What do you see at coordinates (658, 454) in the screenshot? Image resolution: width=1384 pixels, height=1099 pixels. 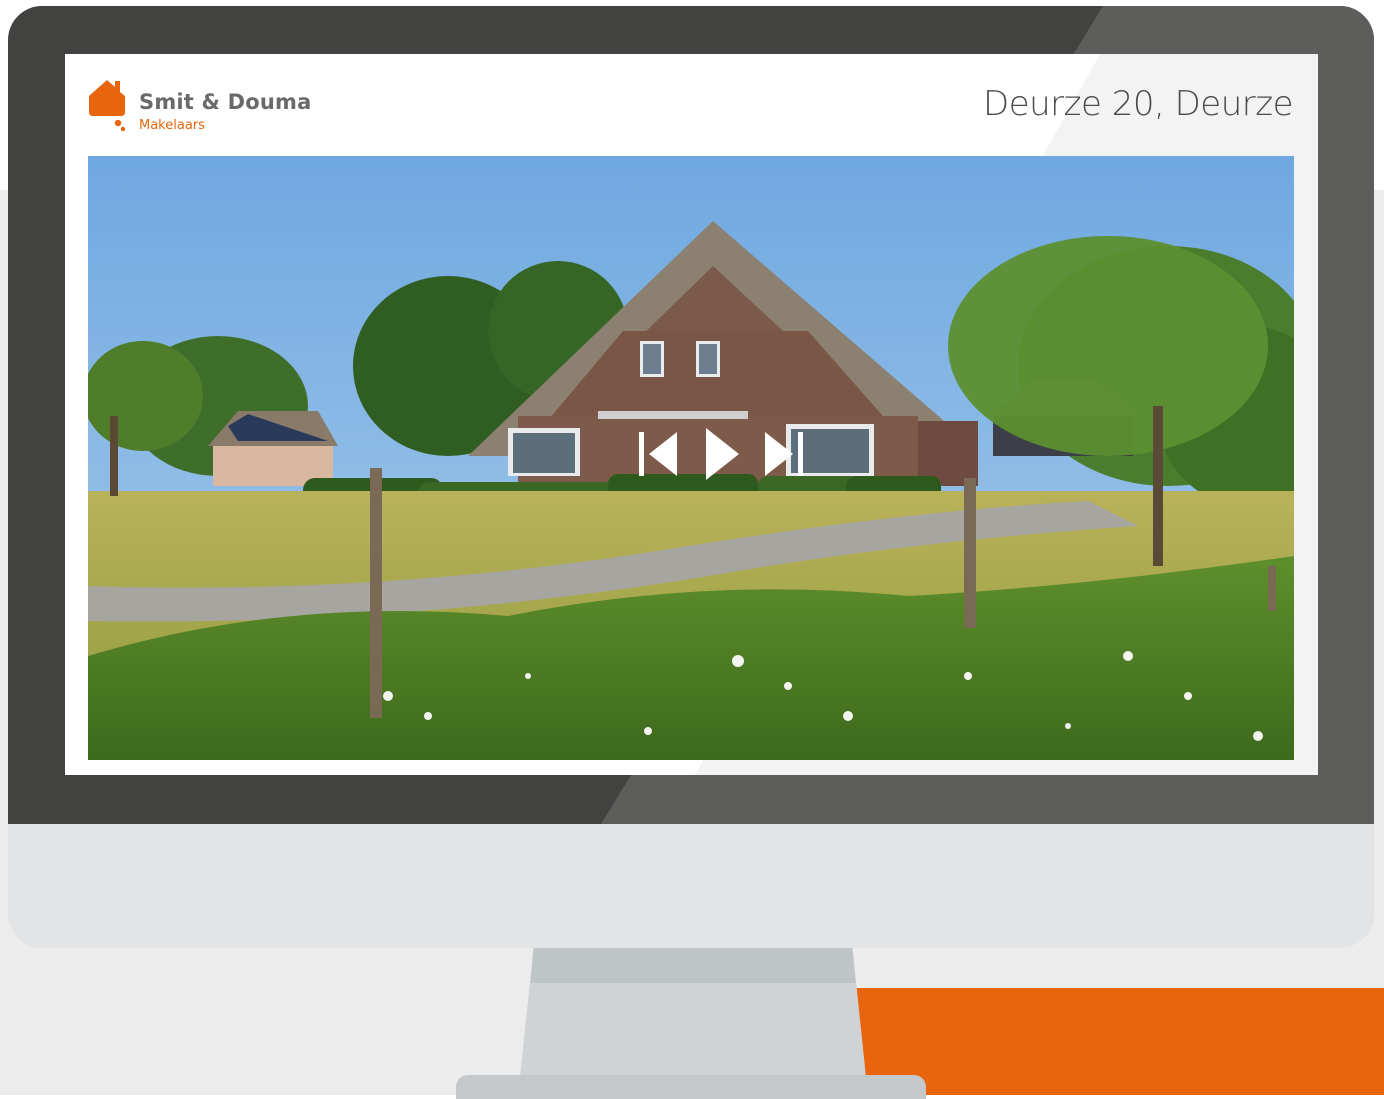 I see `skip-previous-icon` at bounding box center [658, 454].